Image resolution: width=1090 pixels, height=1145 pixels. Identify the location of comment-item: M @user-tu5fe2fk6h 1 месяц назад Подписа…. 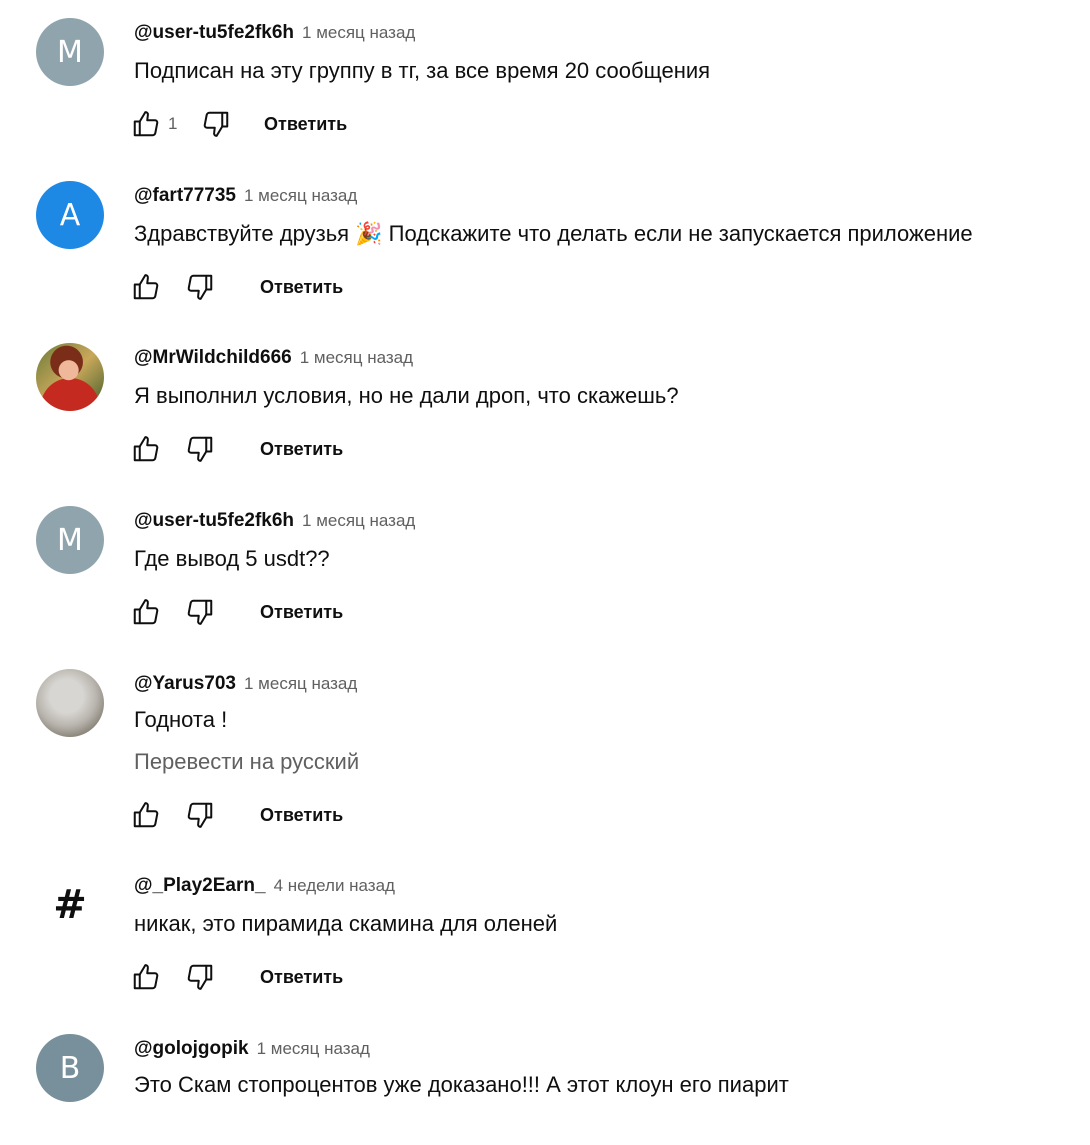
(545, 80).